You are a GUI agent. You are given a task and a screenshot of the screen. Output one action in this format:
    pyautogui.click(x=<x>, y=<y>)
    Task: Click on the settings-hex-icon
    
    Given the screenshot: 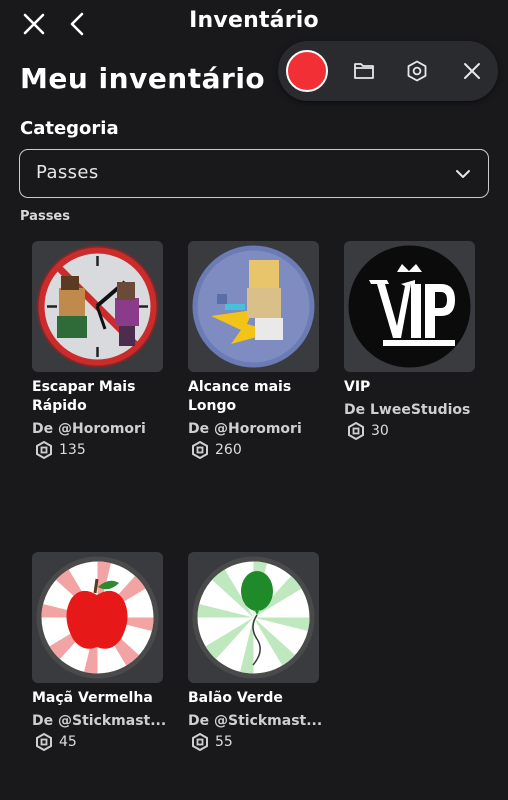 What is the action you would take?
    pyautogui.click(x=417, y=71)
    